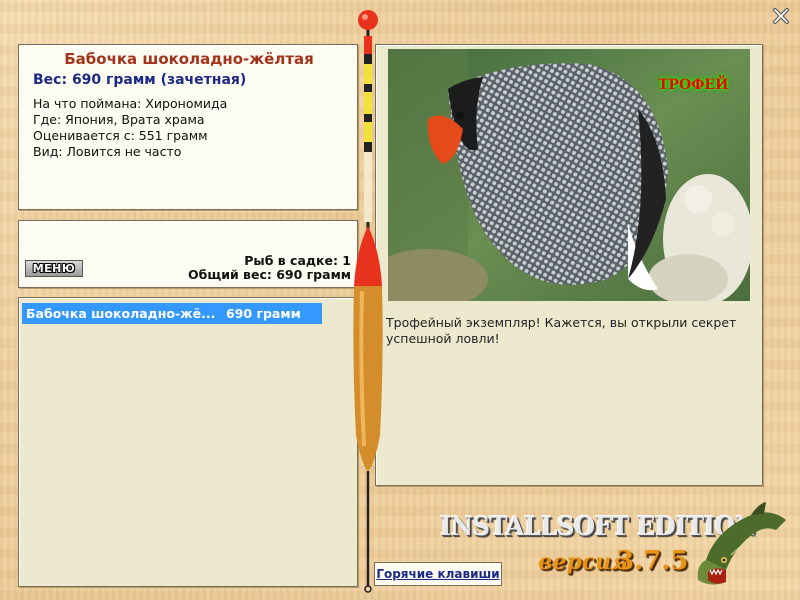 The height and width of the screenshot is (600, 800). Describe the element at coordinates (263, 313) in the screenshot. I see `catch-item-weight: 690 грамм` at that location.